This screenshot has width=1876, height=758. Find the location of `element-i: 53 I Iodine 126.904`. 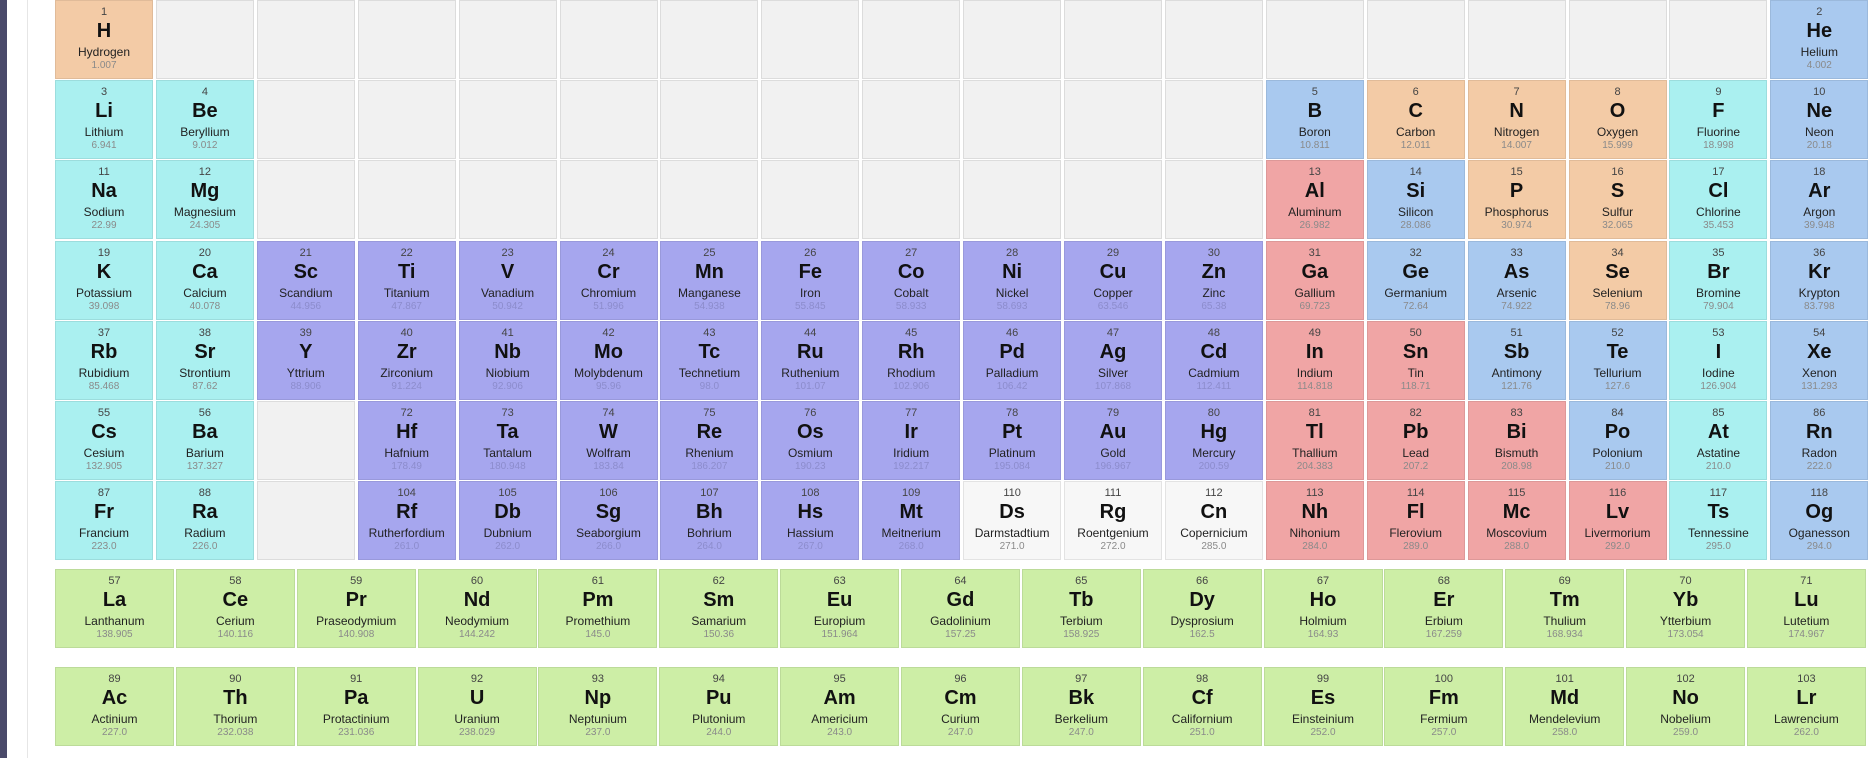

element-i: 53 I Iodine 126.904 is located at coordinates (1718, 360).